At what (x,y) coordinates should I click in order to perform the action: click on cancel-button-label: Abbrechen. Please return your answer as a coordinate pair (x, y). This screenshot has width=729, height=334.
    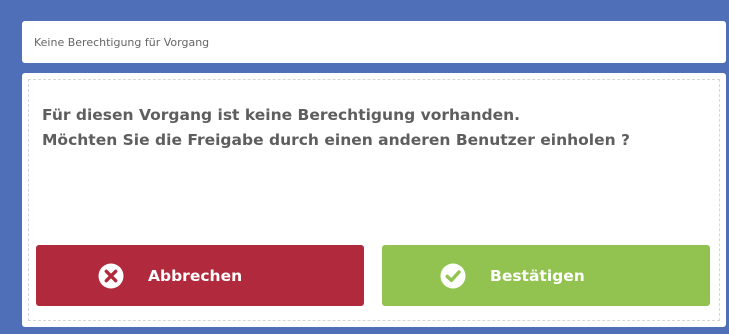
    Looking at the image, I should click on (195, 275).